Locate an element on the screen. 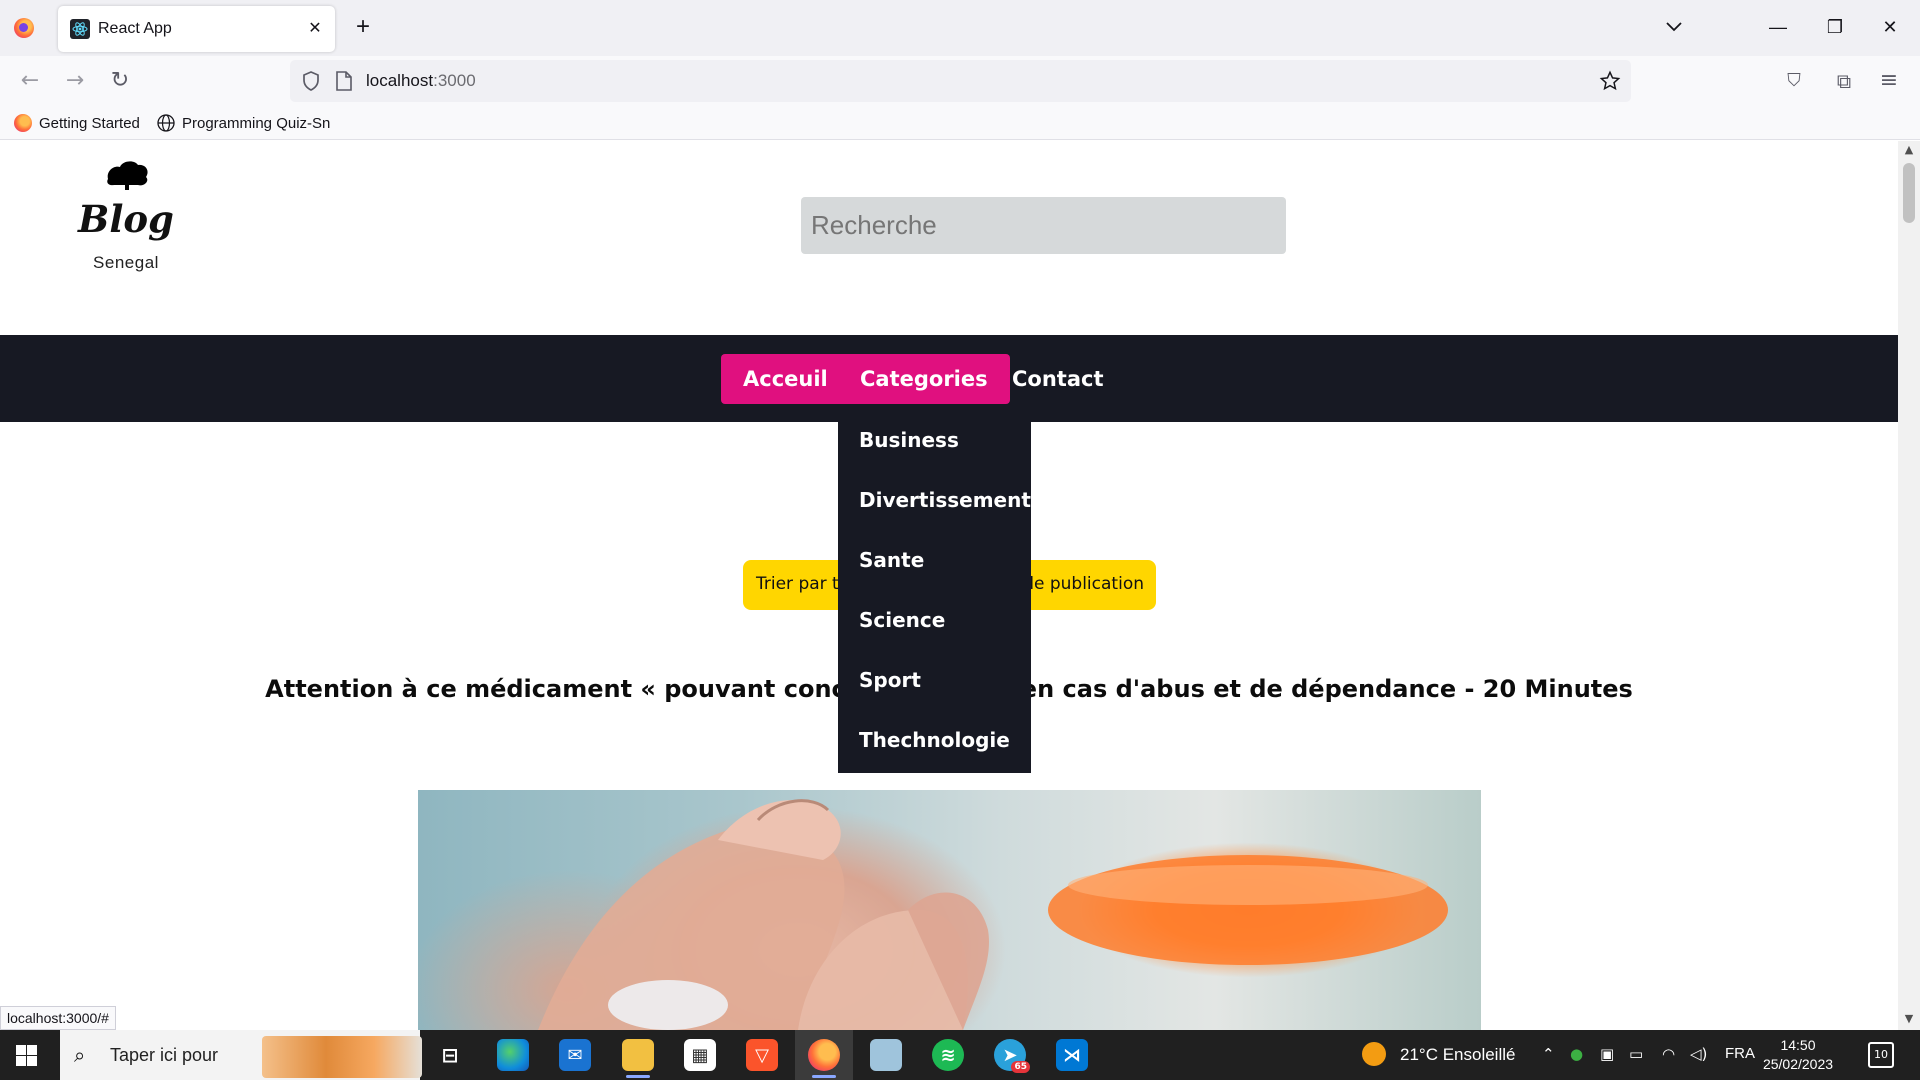 Image resolution: width=1920 pixels, height=1080 pixels. globe-icon is located at coordinates (166, 123).